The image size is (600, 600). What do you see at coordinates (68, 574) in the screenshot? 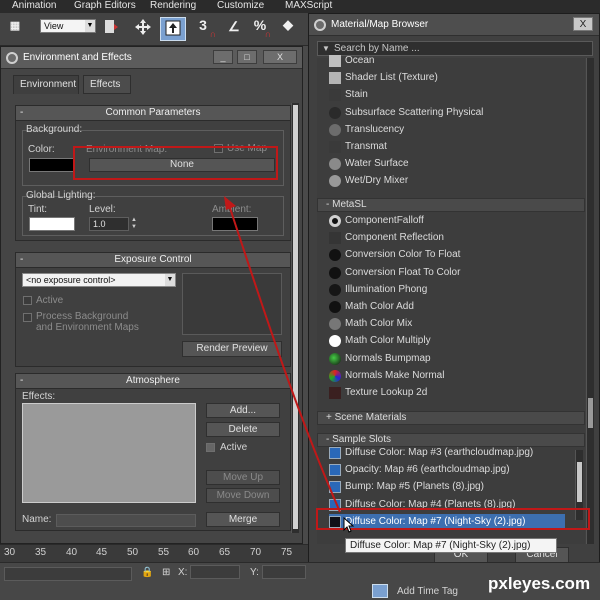
I see `status-prompt-field` at bounding box center [68, 574].